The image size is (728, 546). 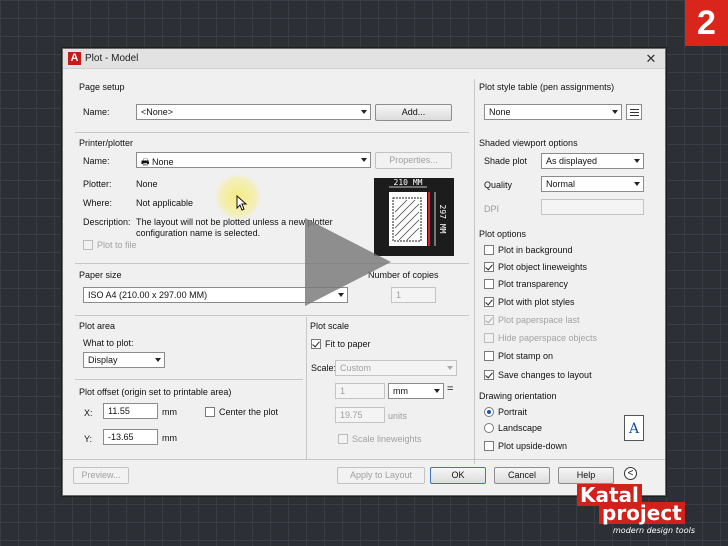 What do you see at coordinates (360, 391) in the screenshot?
I see `scale-num-input: 1` at bounding box center [360, 391].